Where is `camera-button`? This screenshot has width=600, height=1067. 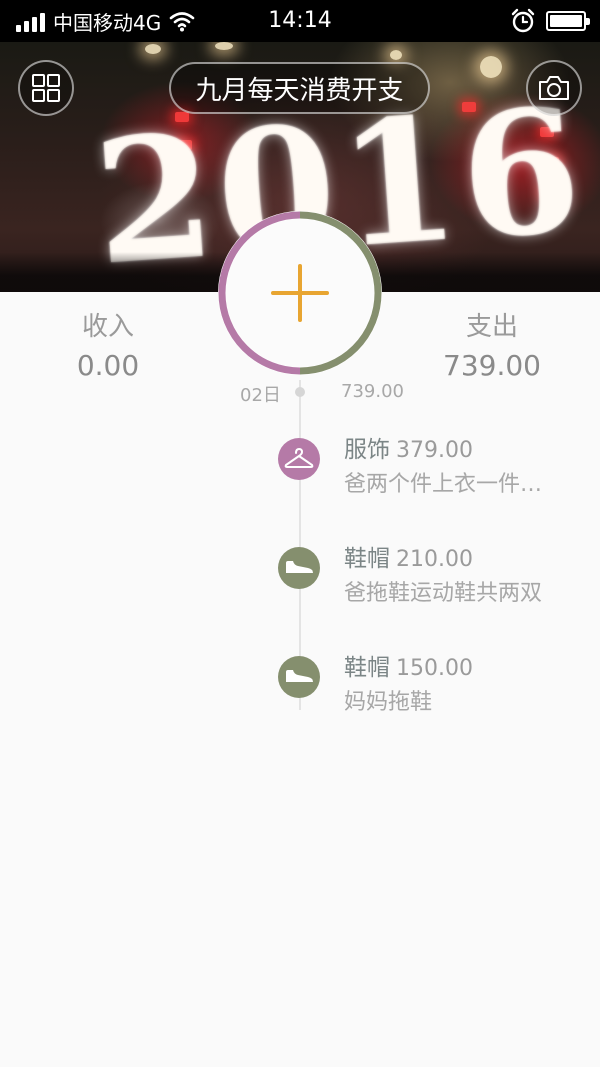 camera-button is located at coordinates (554, 88).